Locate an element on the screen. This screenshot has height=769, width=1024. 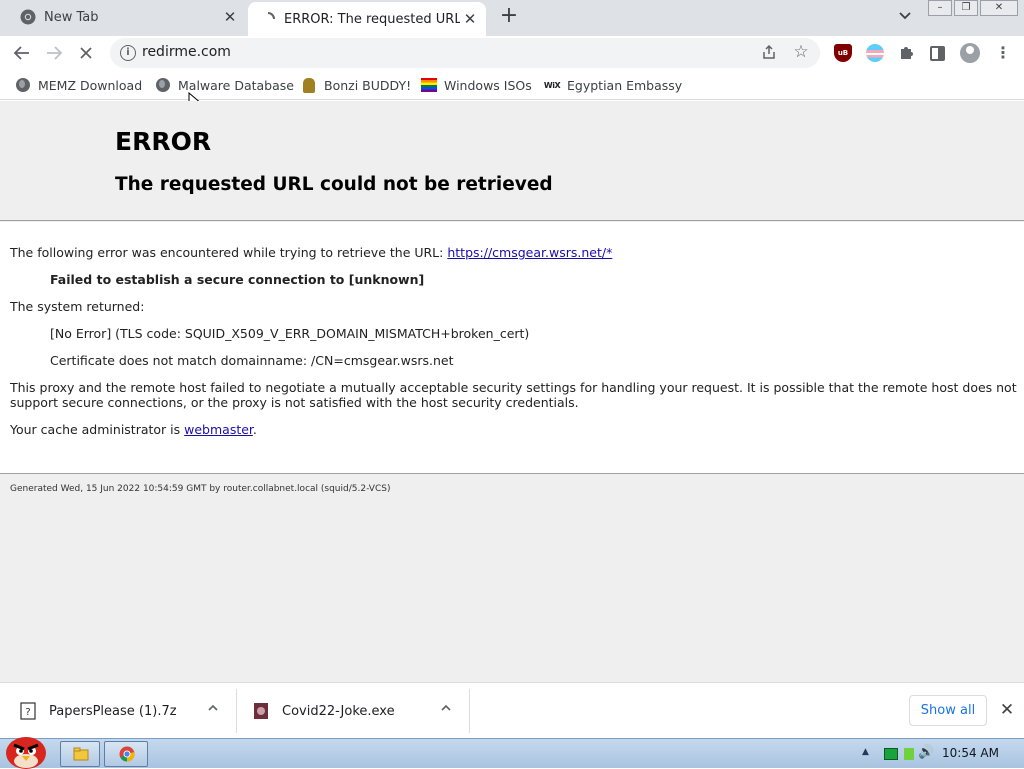
side-panel-icon is located at coordinates (937, 53).